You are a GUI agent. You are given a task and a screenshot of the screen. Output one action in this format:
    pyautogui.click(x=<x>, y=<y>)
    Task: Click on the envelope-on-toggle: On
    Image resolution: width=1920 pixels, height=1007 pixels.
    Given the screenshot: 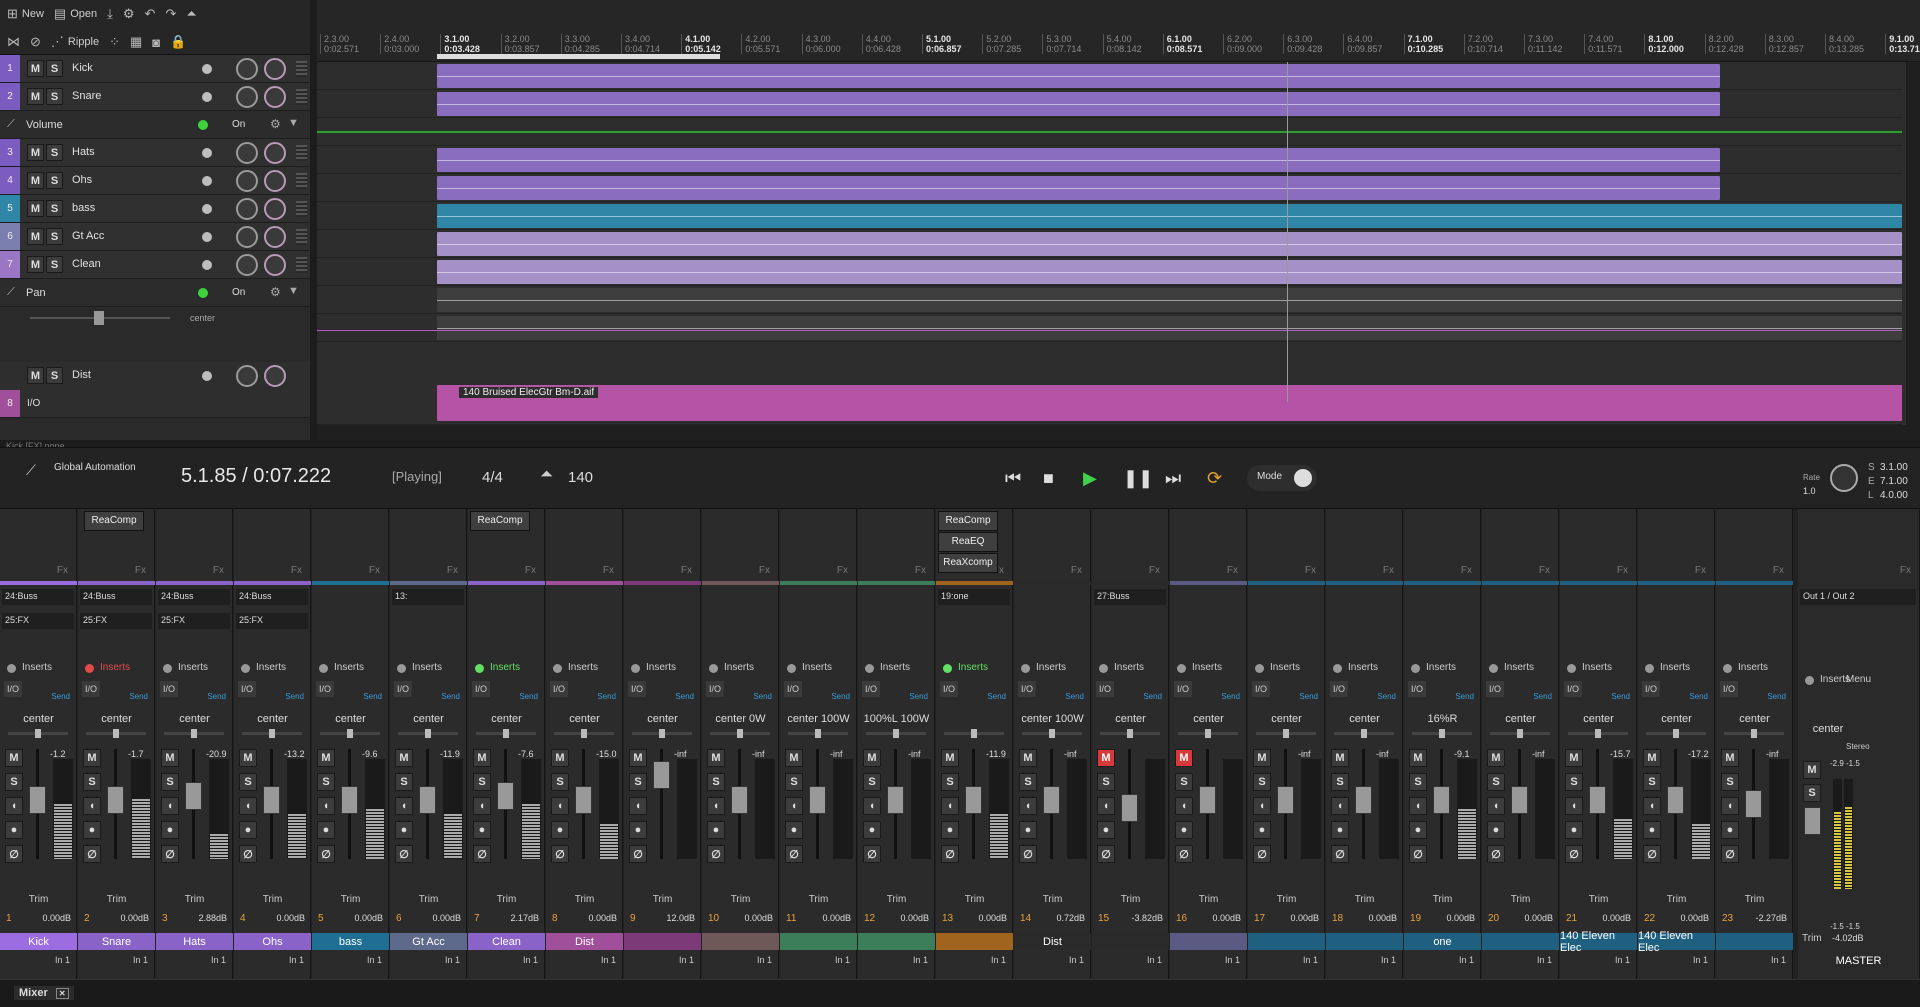 What is the action you would take?
    pyautogui.click(x=238, y=124)
    